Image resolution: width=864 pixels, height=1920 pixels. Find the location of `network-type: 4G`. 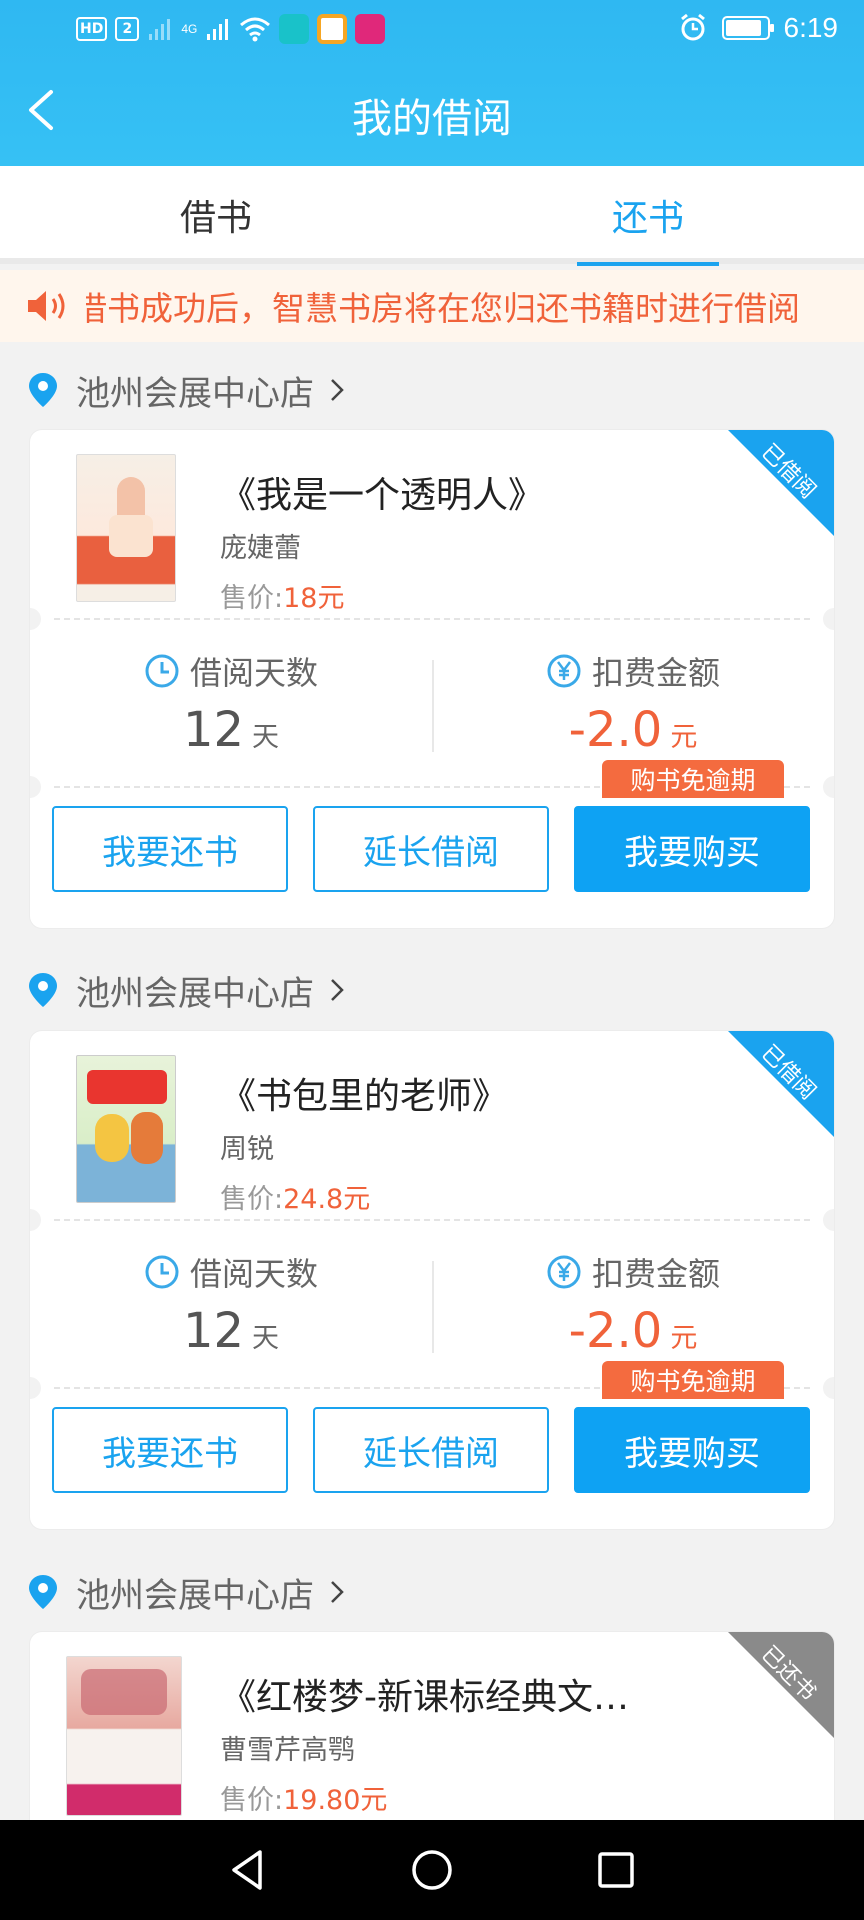

network-type: 4G is located at coordinates (189, 29).